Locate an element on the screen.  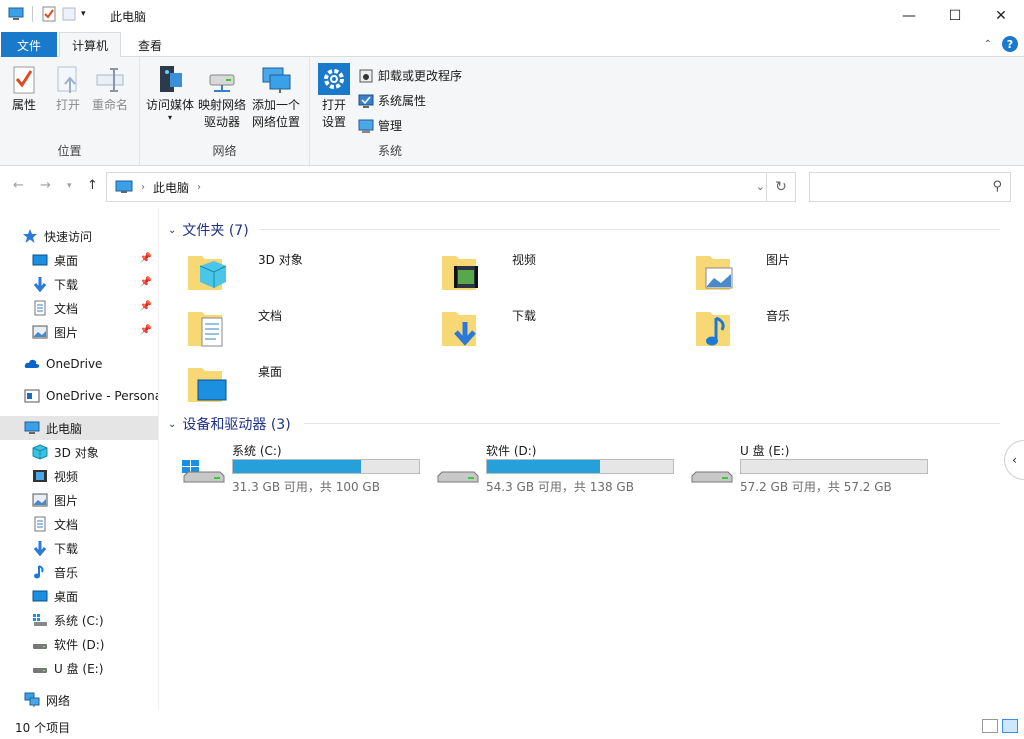
open-settings-button: 打开 设置 is located at coordinates (334, 97).